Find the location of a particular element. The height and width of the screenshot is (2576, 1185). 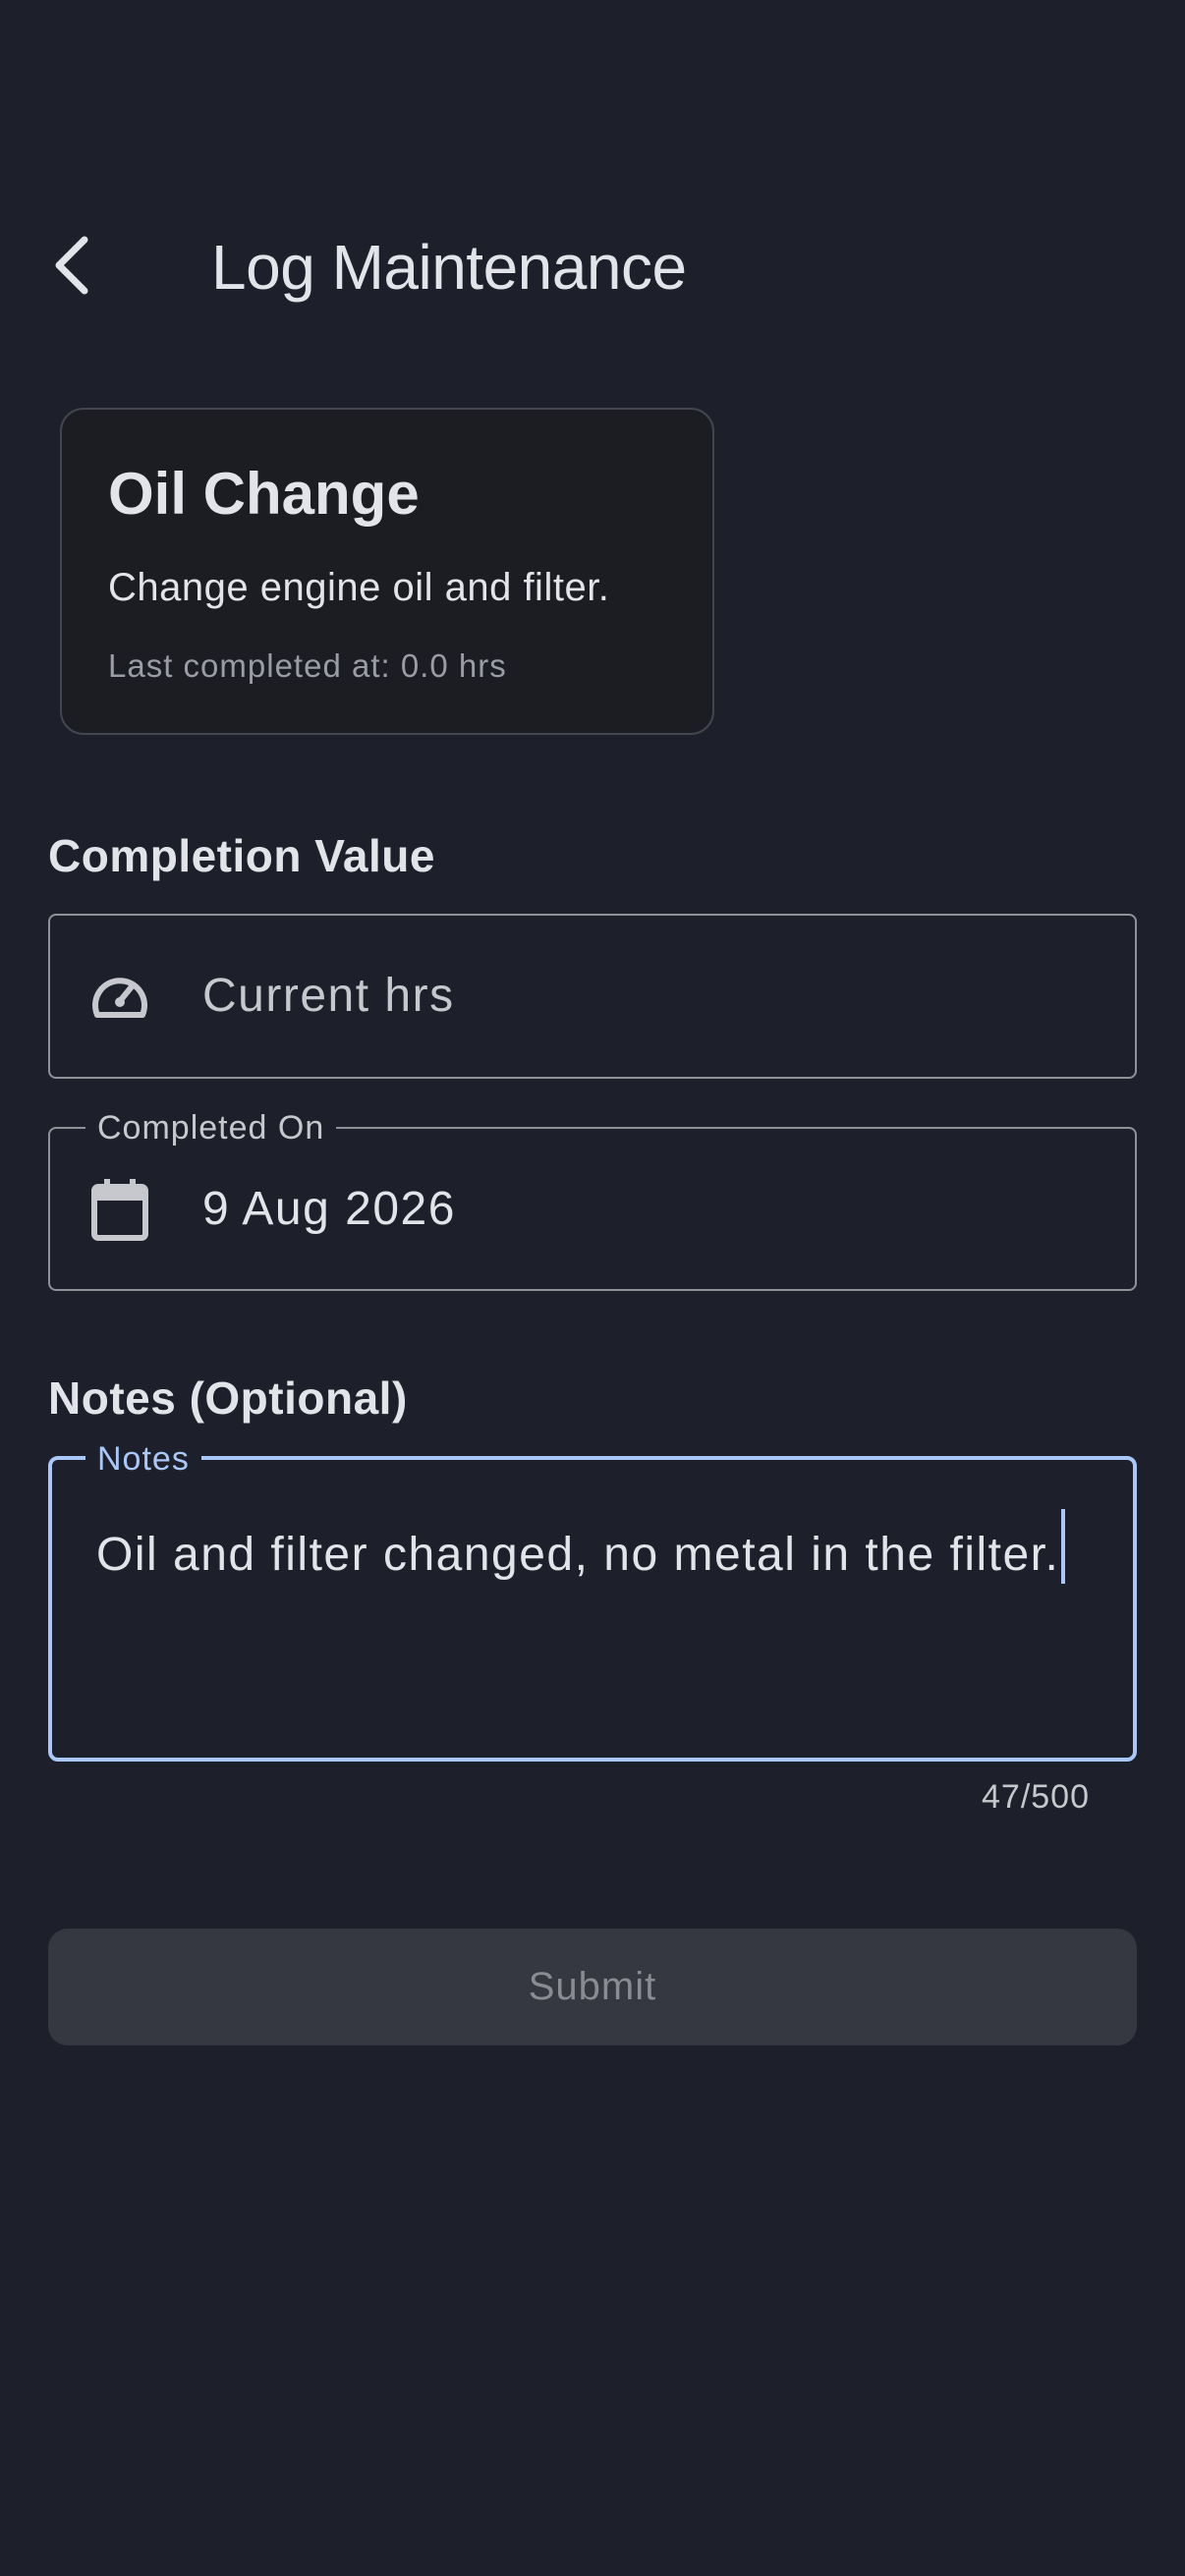

last-completed-text: Last completed at: 0.0 hrs is located at coordinates (308, 665).